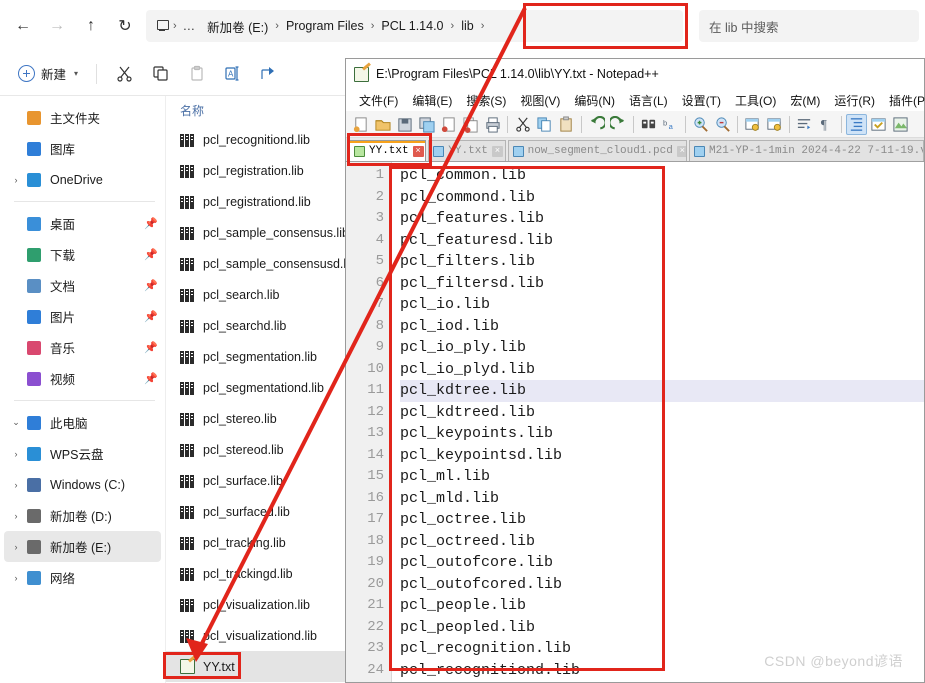 This screenshot has width=925, height=683. I want to click on code-line: pcl_keypoints.lib, so click(662, 434).